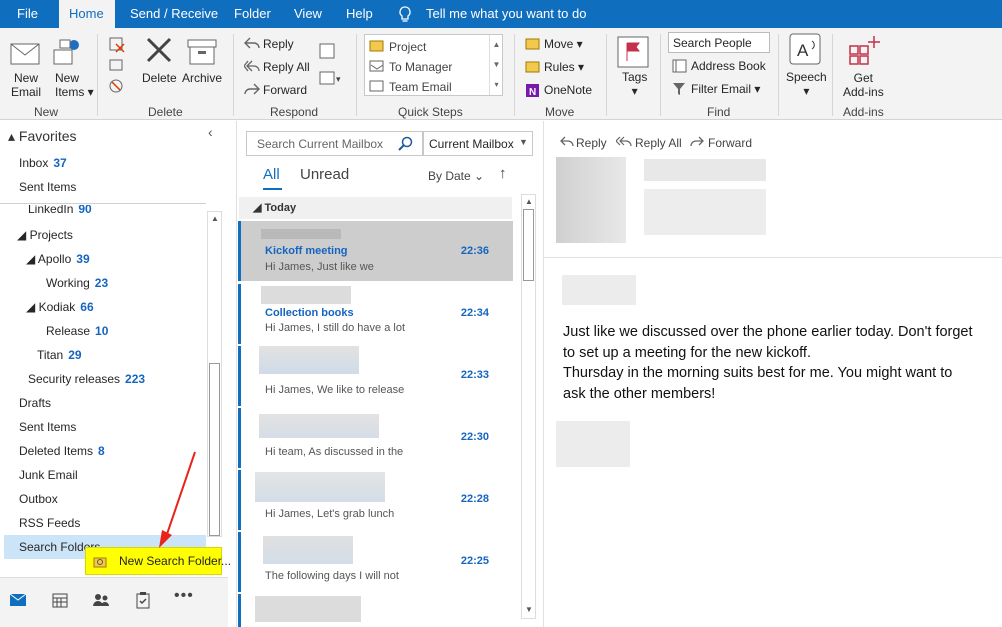 The width and height of the screenshot is (1002, 627). I want to click on sender-photo-redacted, so click(591, 200).